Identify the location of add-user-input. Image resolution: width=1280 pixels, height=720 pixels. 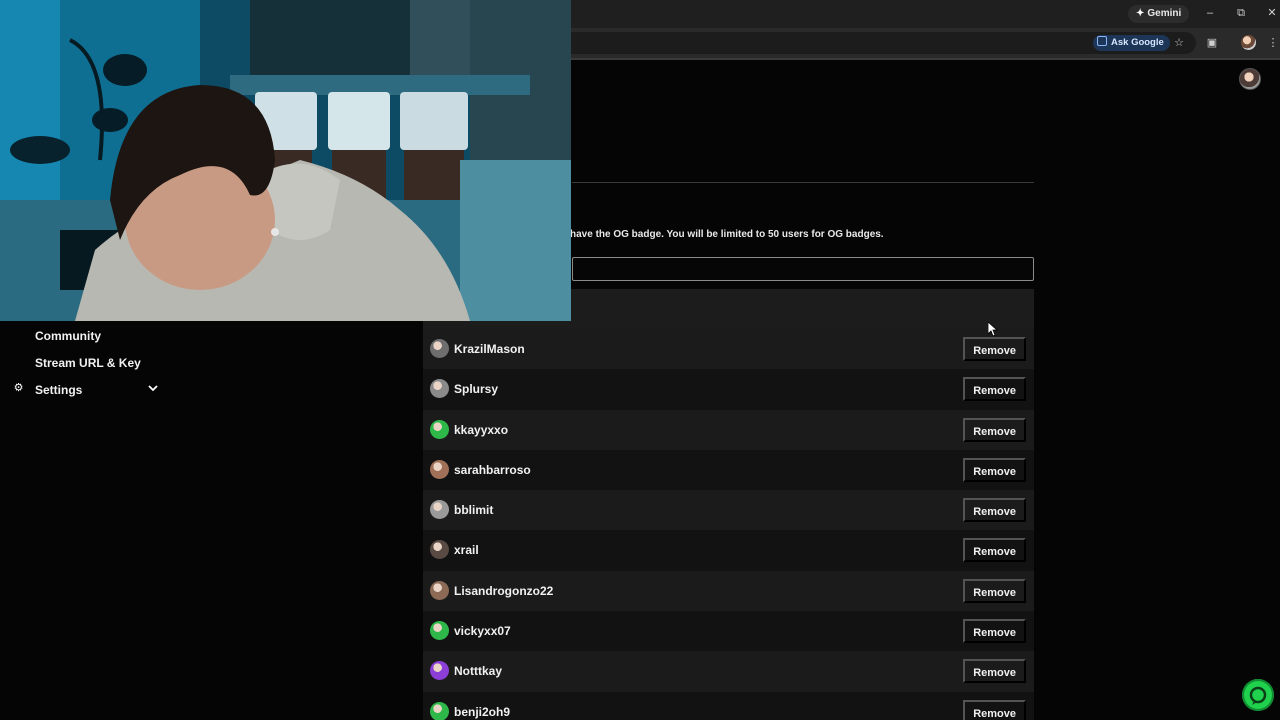
(803, 269).